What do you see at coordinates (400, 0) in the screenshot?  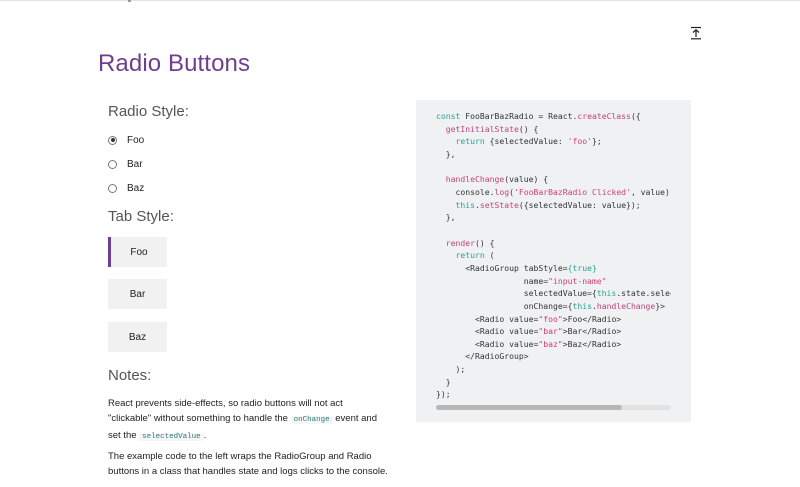 I see `top-border` at bounding box center [400, 0].